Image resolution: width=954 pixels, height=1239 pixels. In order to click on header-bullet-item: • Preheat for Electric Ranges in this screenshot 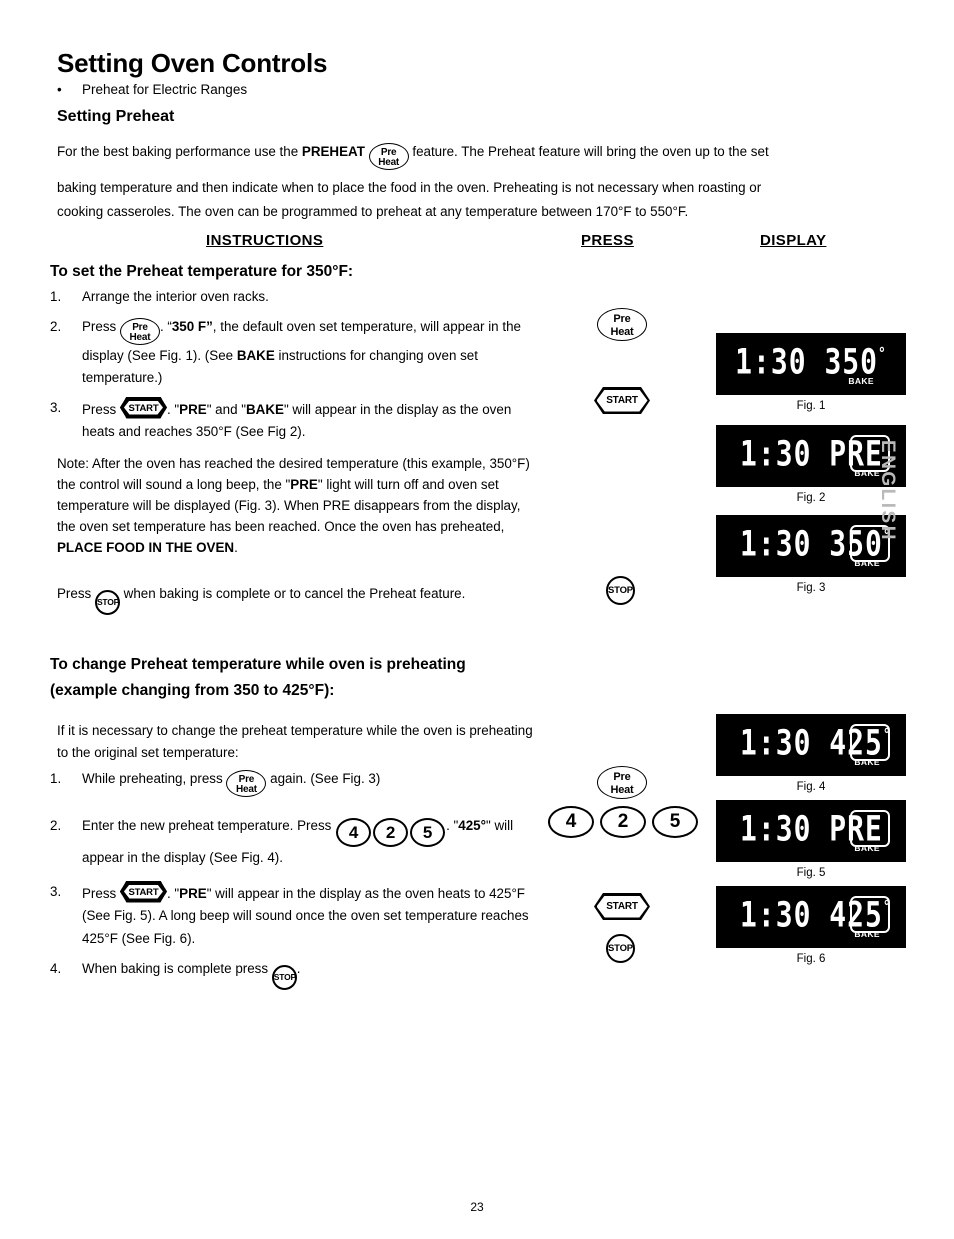, I will do `click(152, 89)`.